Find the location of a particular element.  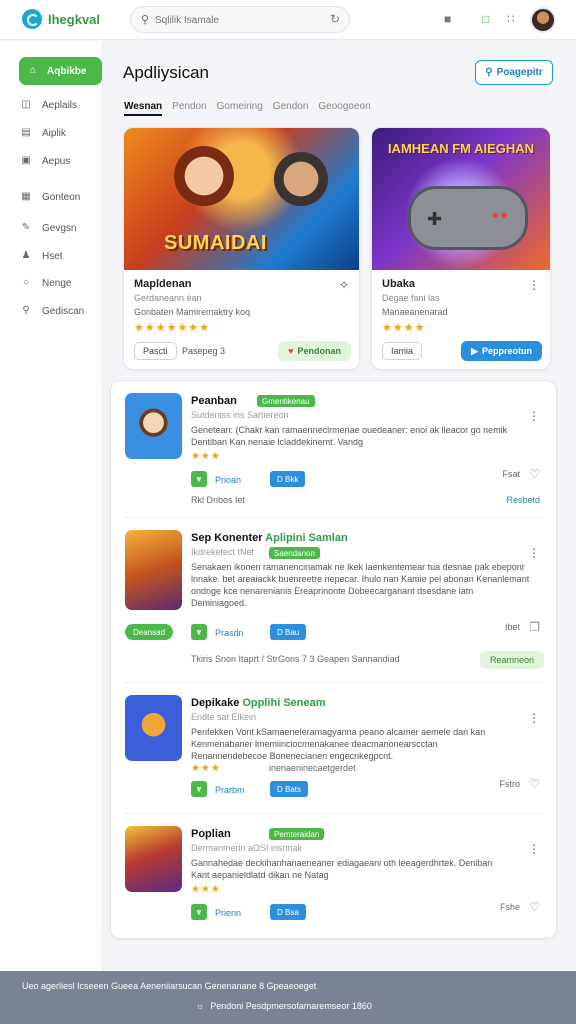

sidebar-item-label: Gediscan is located at coordinates (63, 311).